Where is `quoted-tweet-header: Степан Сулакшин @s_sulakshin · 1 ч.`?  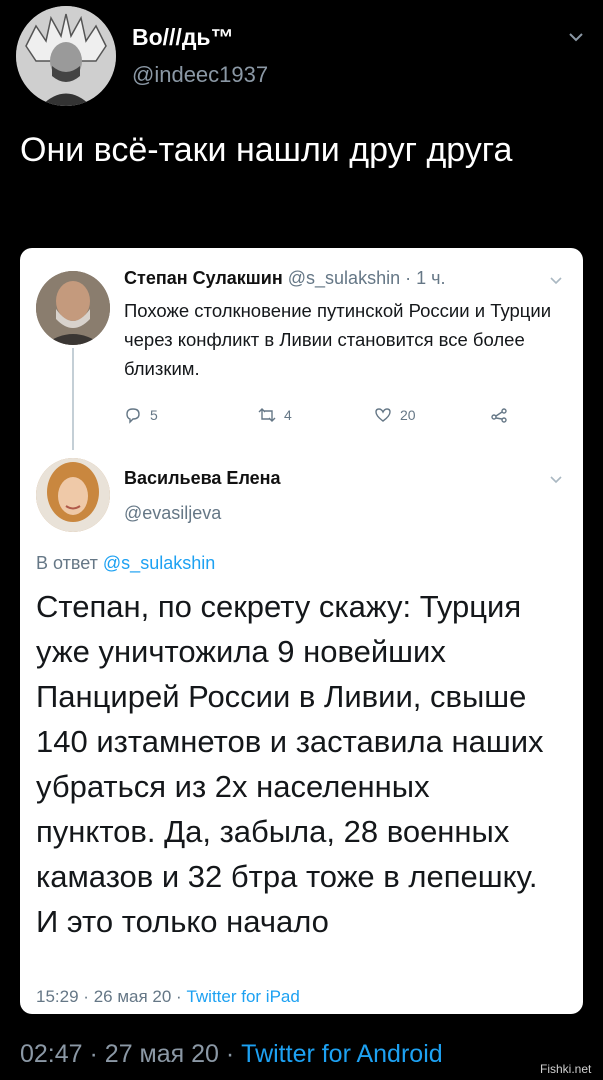 quoted-tweet-header: Степан Сулакшин @s_sulakshin · 1 ч. is located at coordinates (285, 278).